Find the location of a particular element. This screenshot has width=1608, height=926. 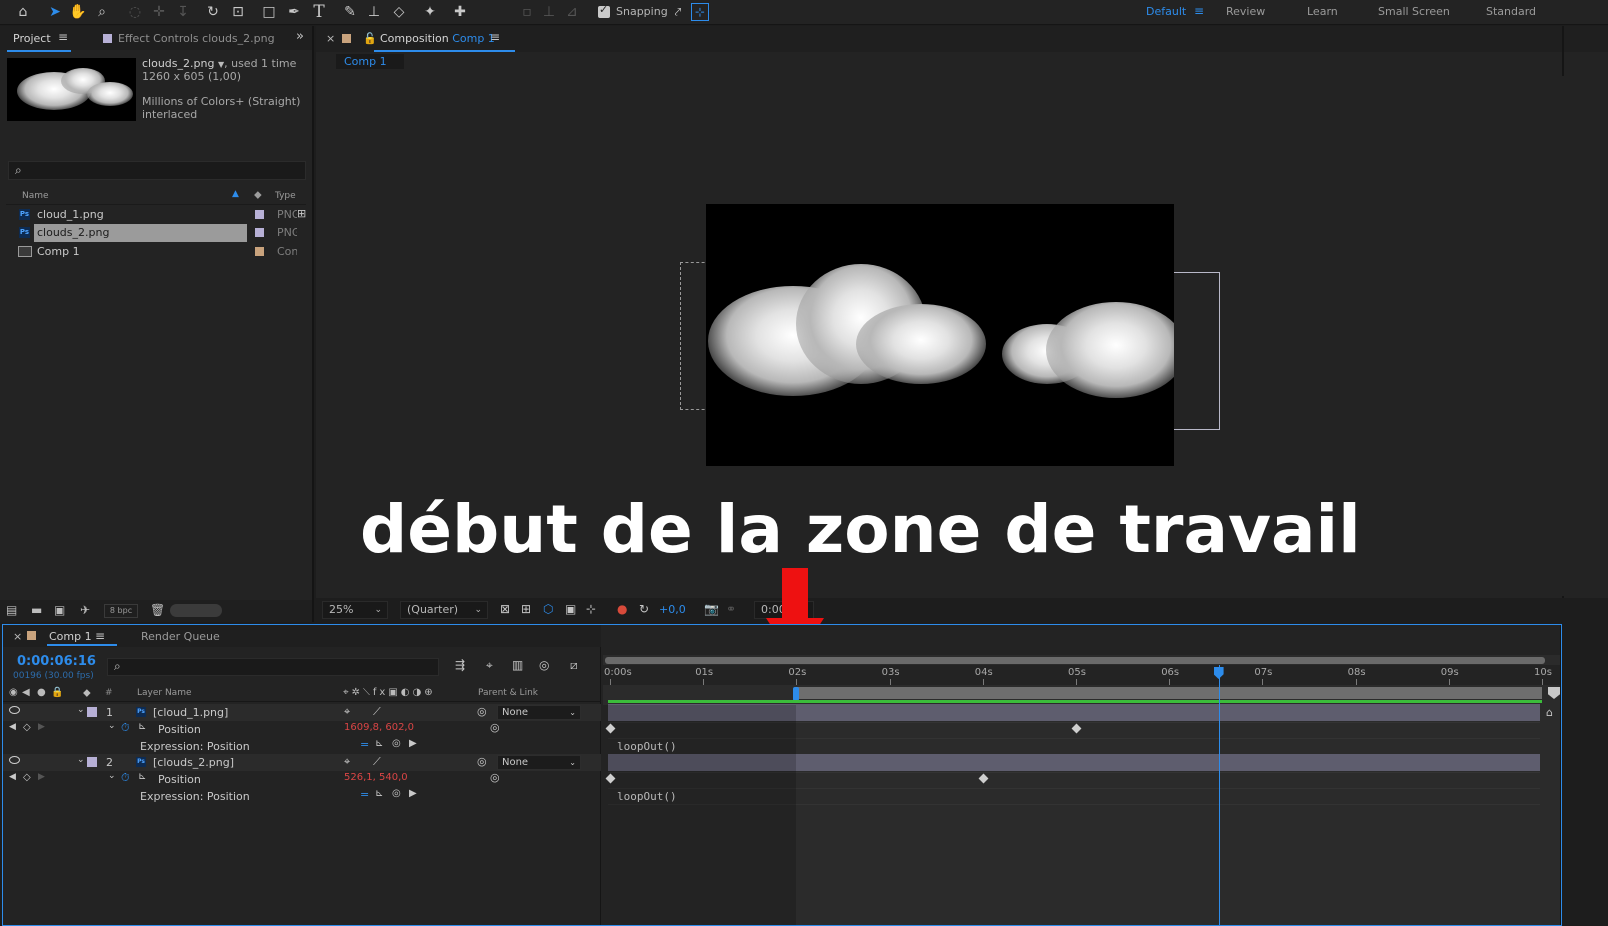

project-item-clouds-2: Ps clouds_2.png PNG is located at coordinates (156, 233).